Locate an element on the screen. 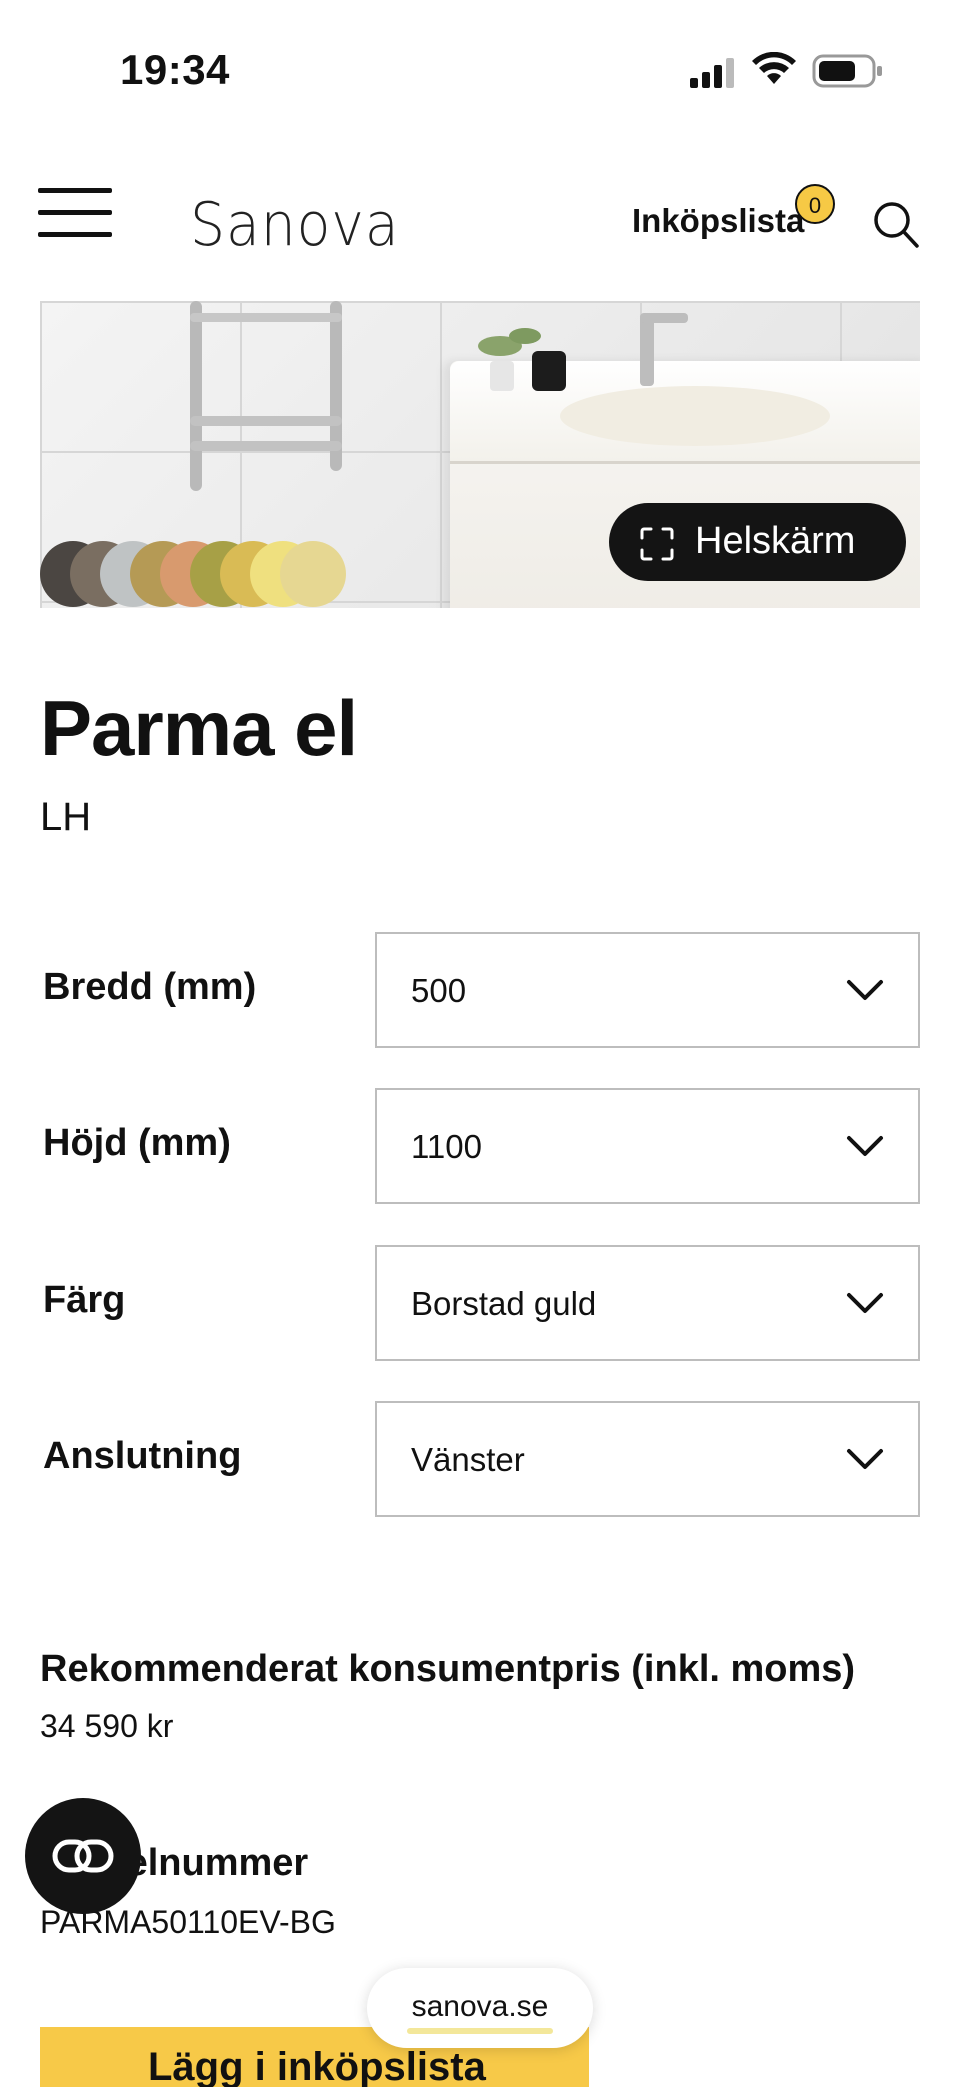  url-underline is located at coordinates (480, 2031).